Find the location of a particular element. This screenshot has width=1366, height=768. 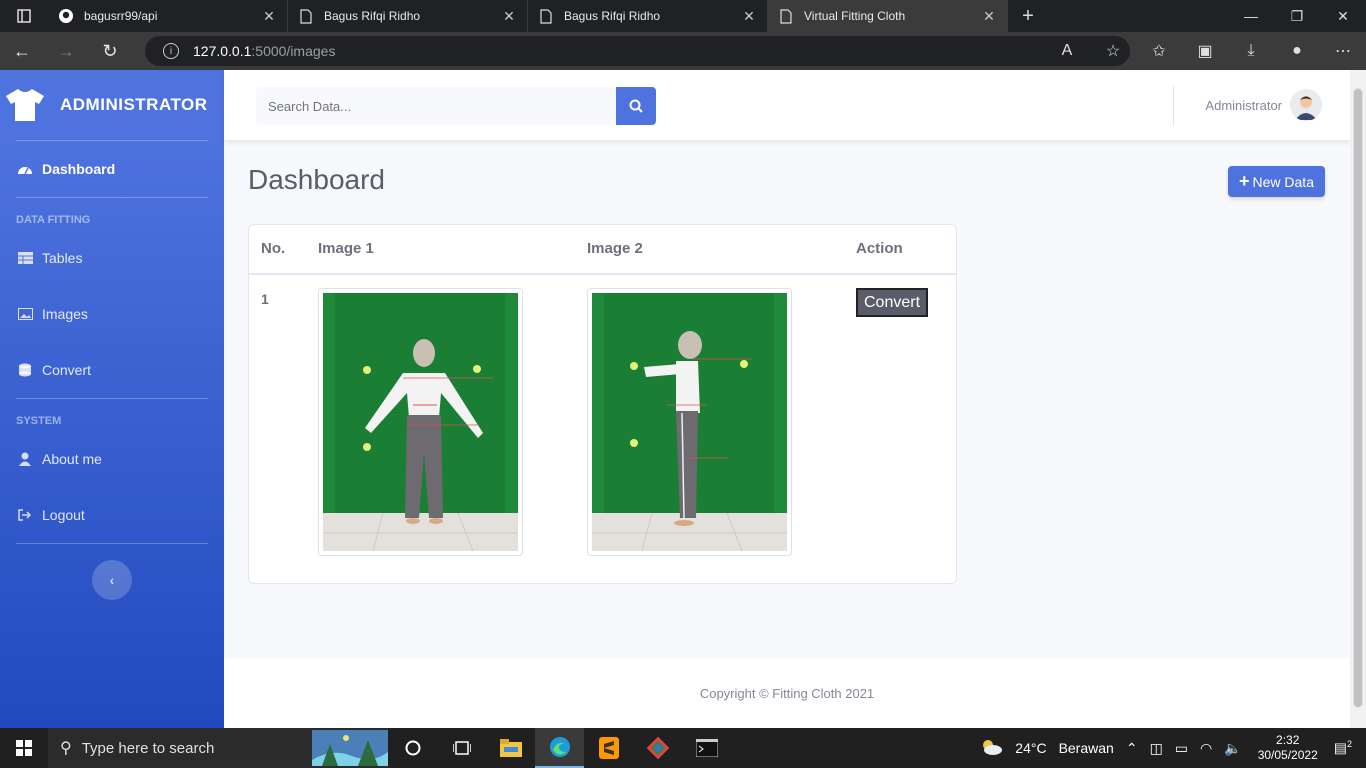

terminal-icon is located at coordinates (706, 748).